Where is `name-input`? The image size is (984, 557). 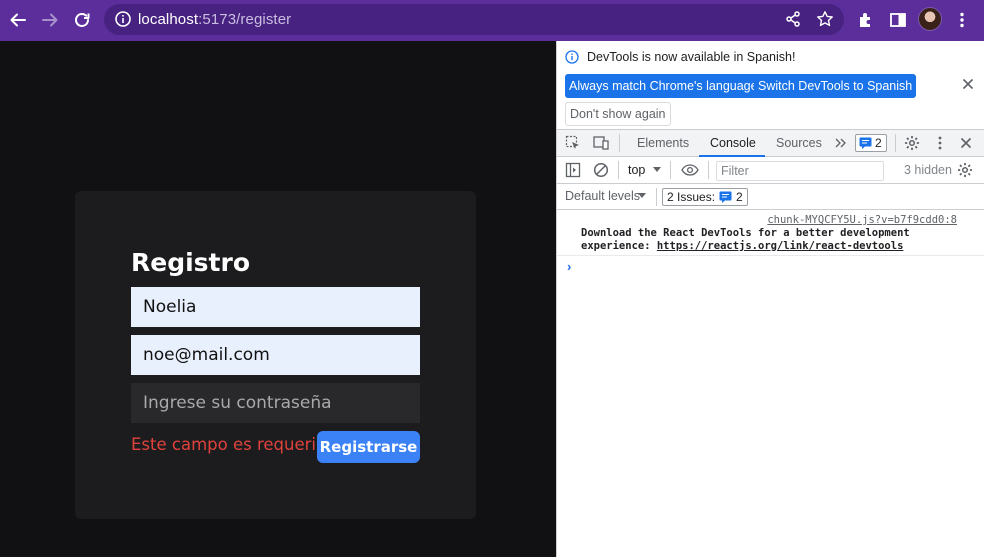 name-input is located at coordinates (275, 307).